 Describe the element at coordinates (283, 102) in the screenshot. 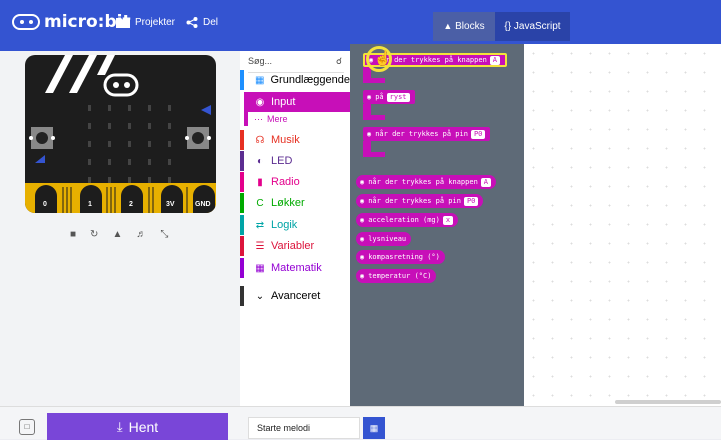

I see `category-label: Input` at that location.